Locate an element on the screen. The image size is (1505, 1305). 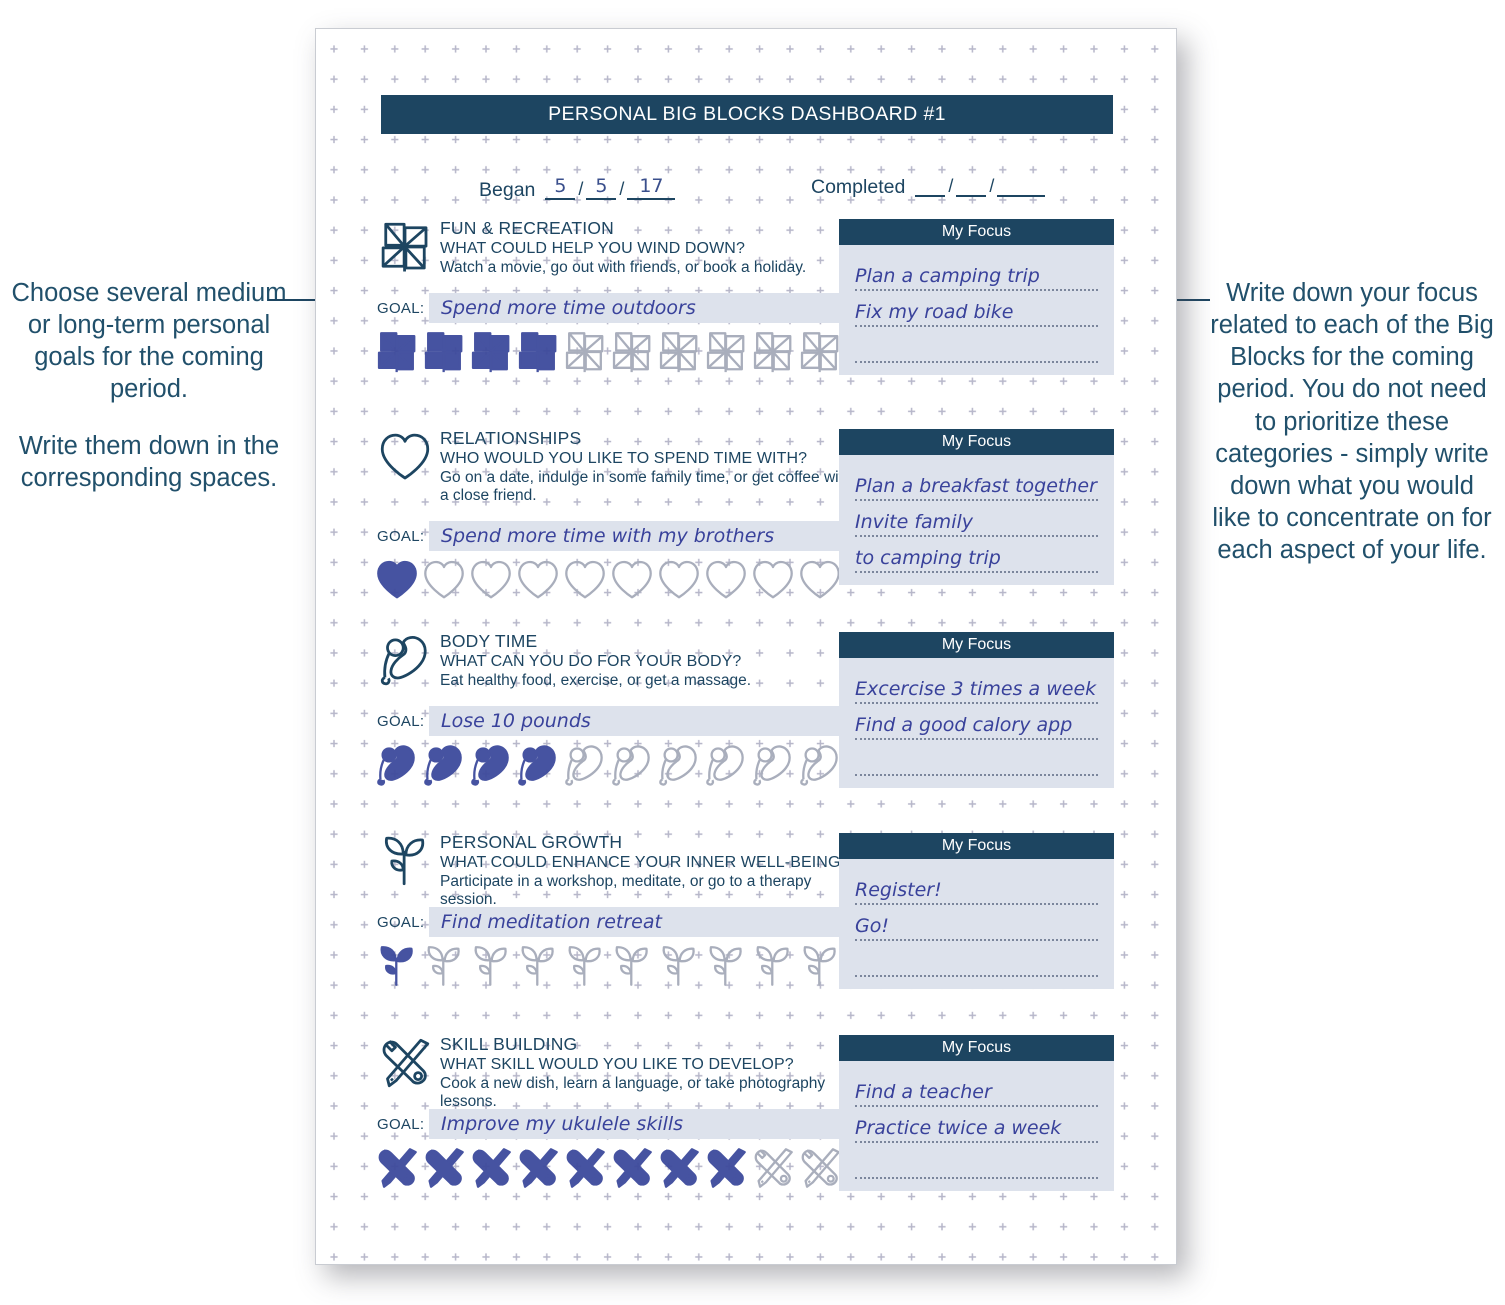
progress-tracker is located at coordinates (609, 583).